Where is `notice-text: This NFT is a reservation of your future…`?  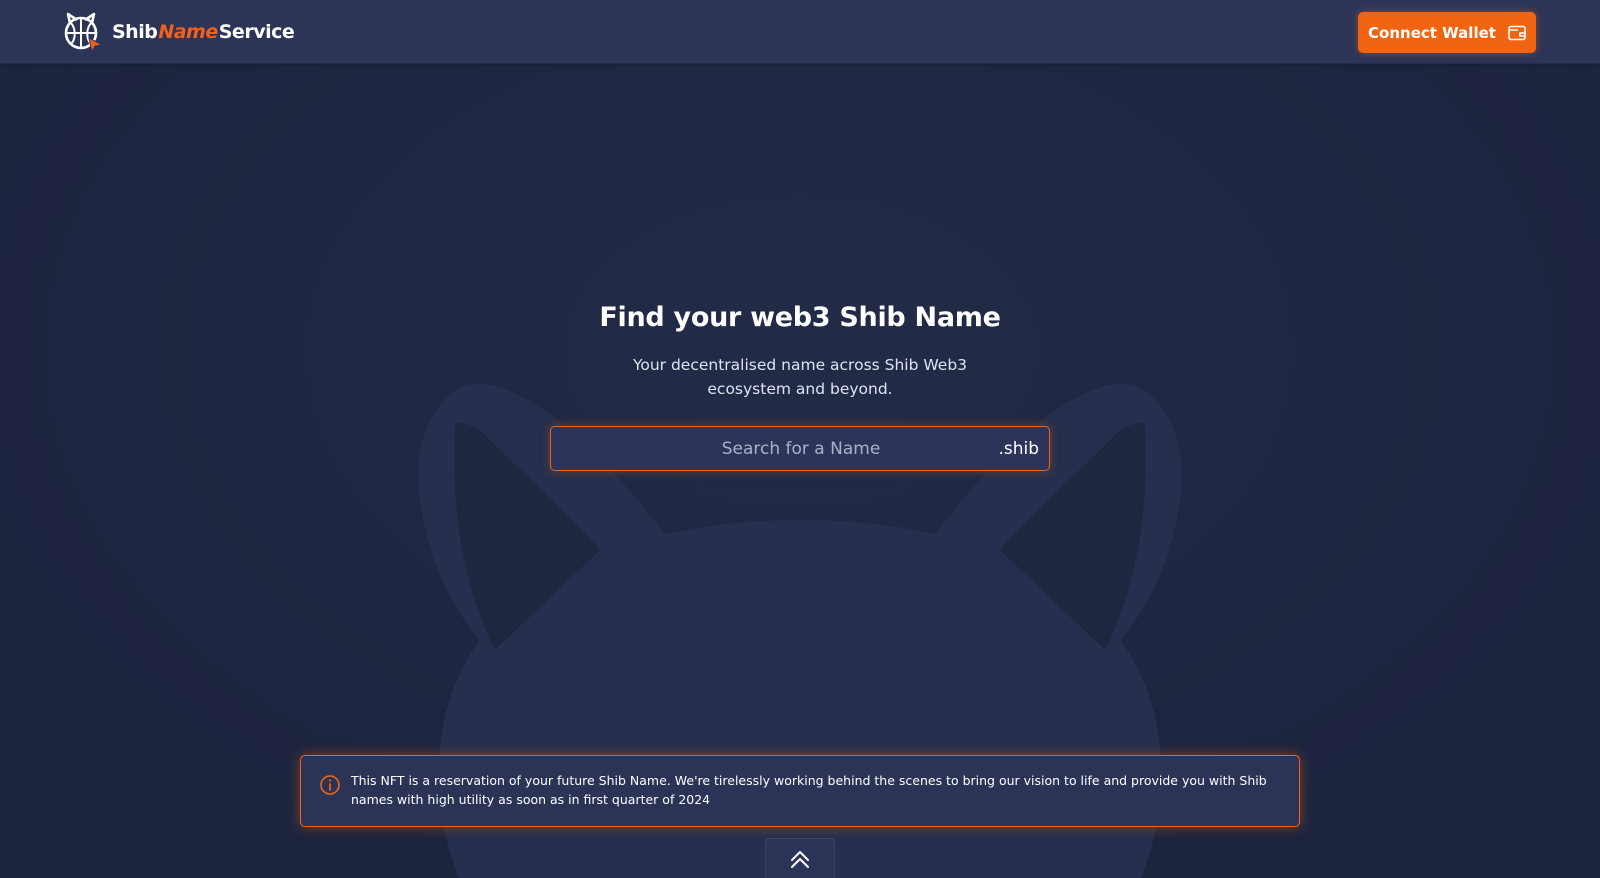 notice-text: This NFT is a reservation of your future… is located at coordinates (809, 790).